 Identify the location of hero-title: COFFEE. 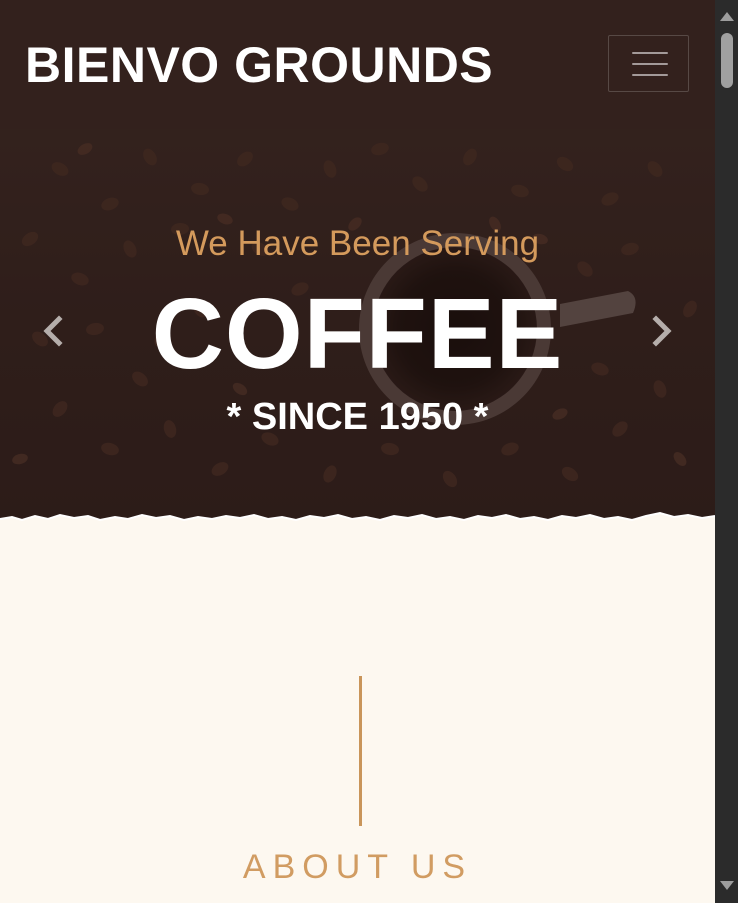
(357, 334).